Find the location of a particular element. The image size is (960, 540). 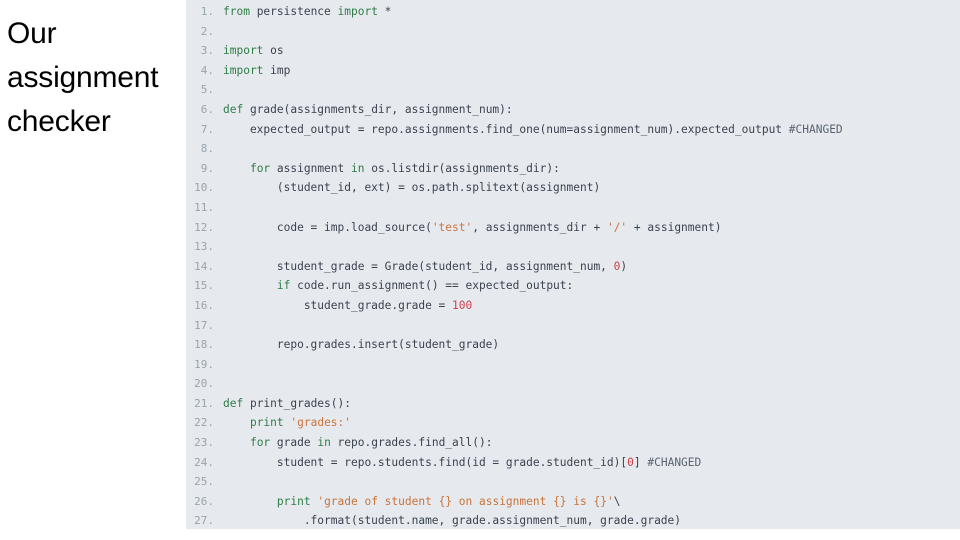

code-token-plain: + assignment) is located at coordinates (674, 227).